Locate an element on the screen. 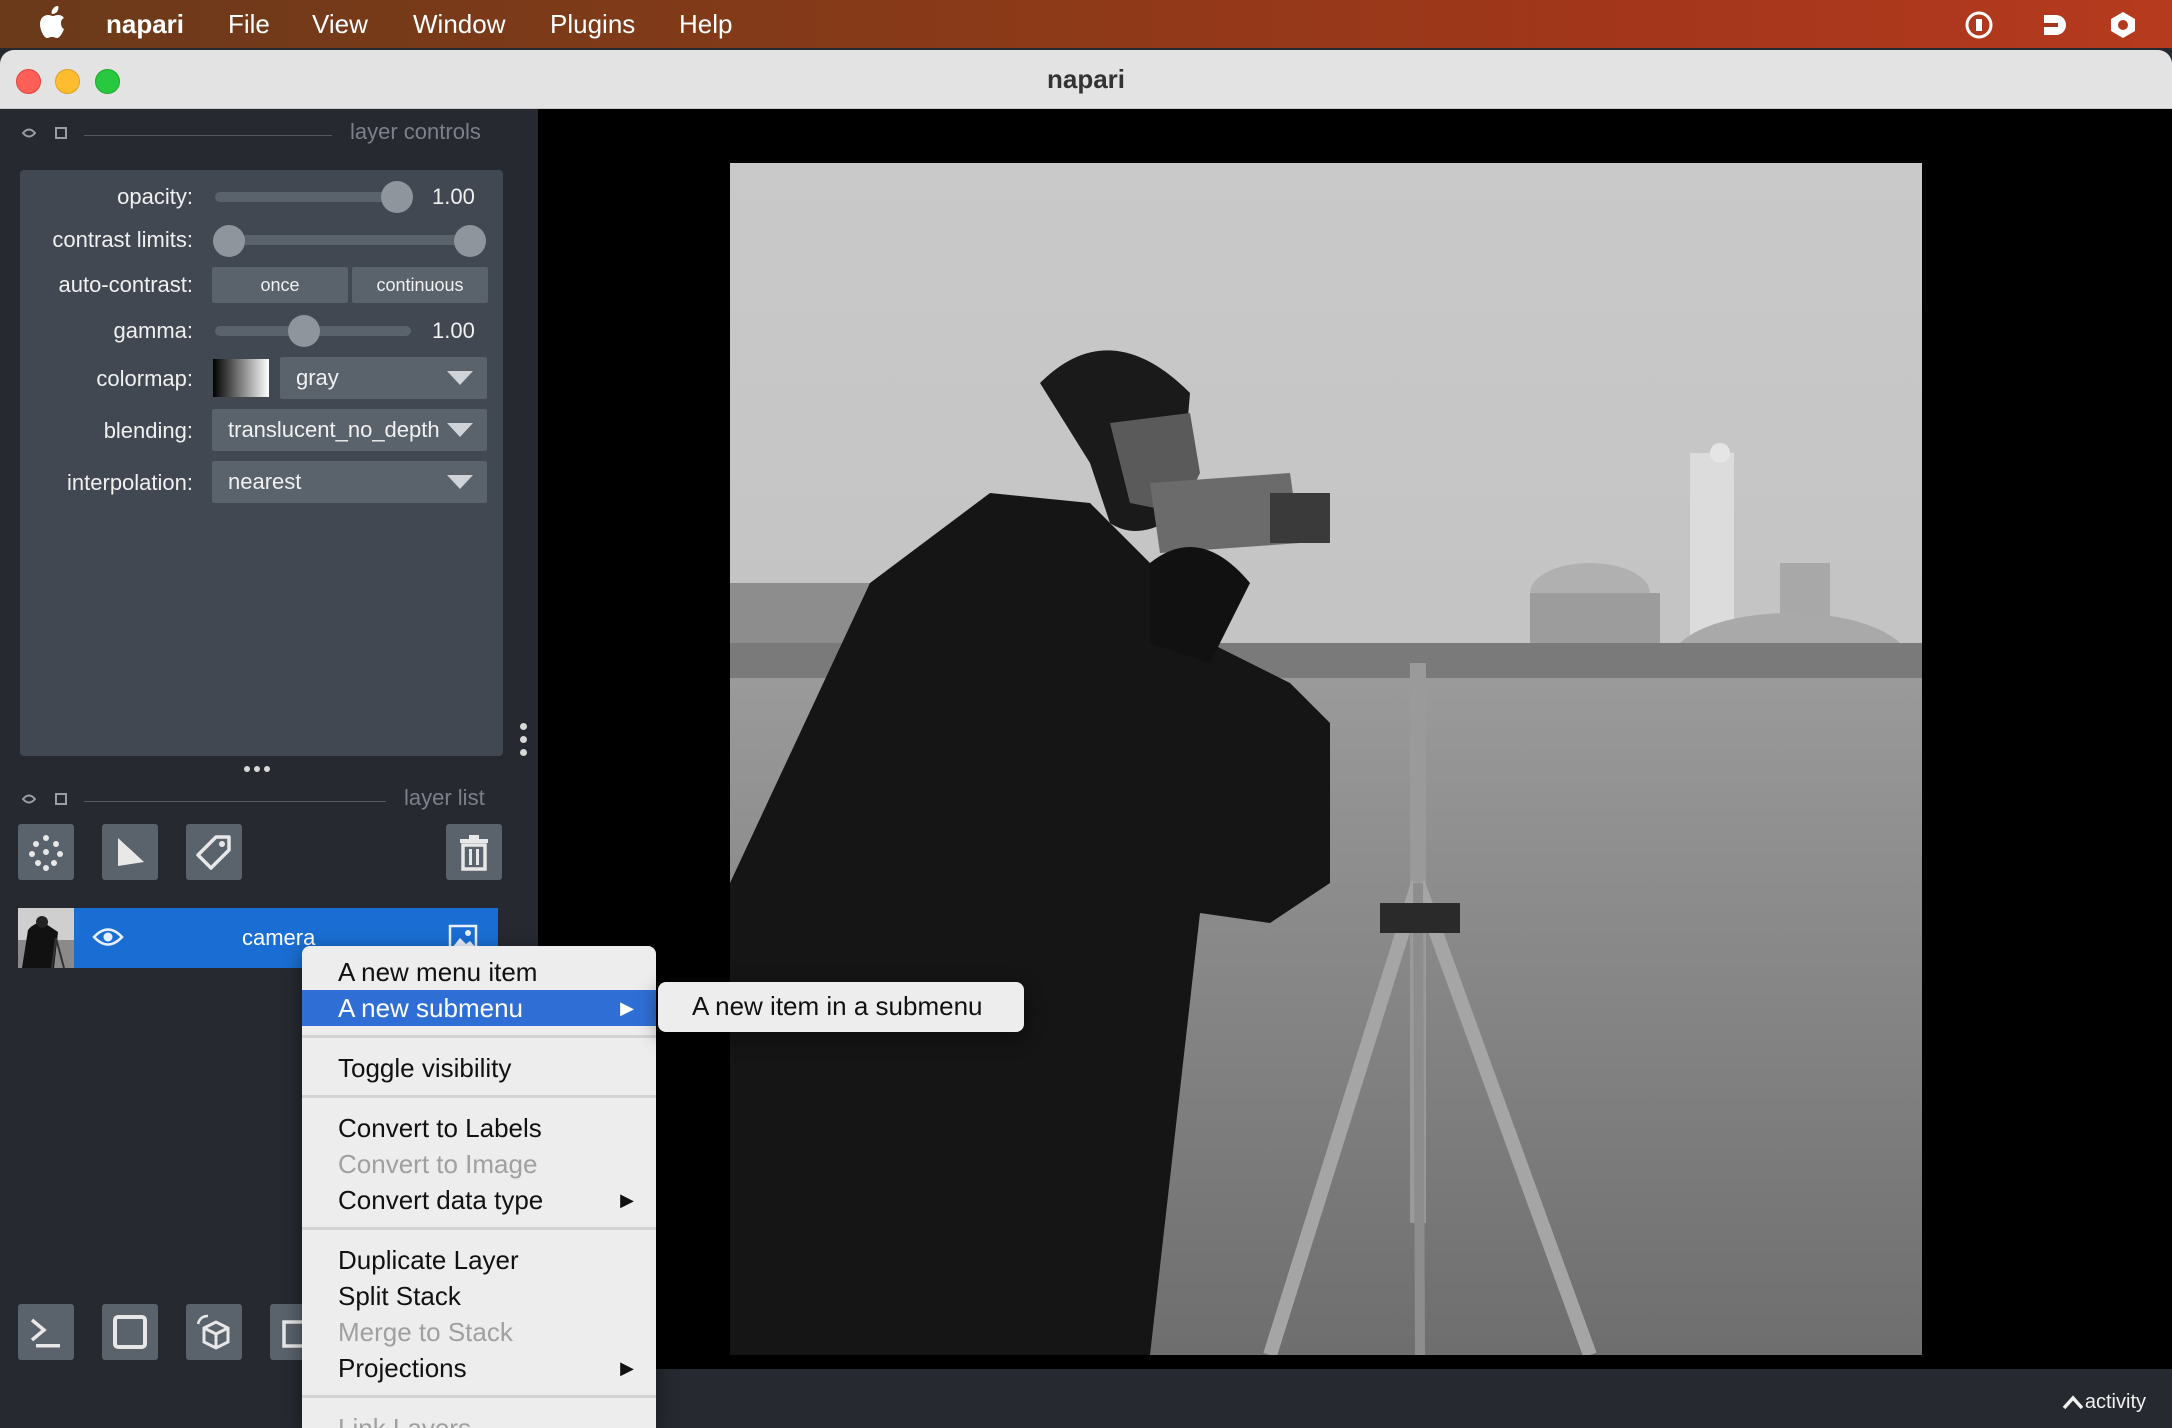  auto-contrast-once-button: once is located at coordinates (280, 285).